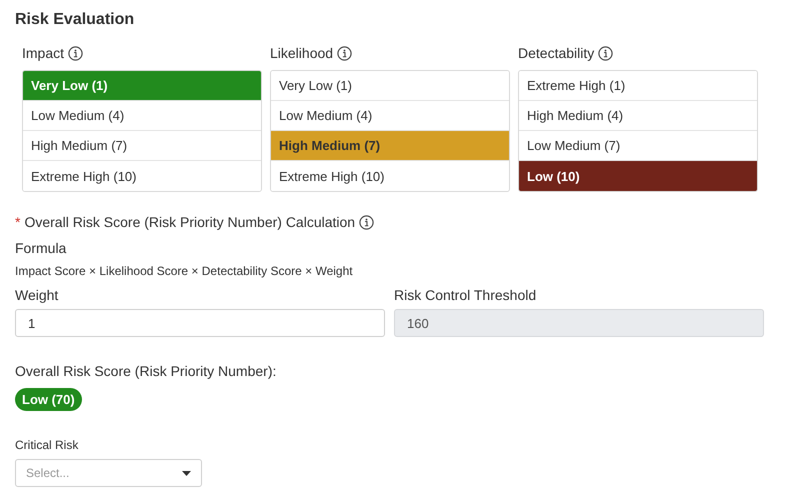 This screenshot has height=496, width=795. I want to click on option-button: High Medium (7), so click(390, 146).